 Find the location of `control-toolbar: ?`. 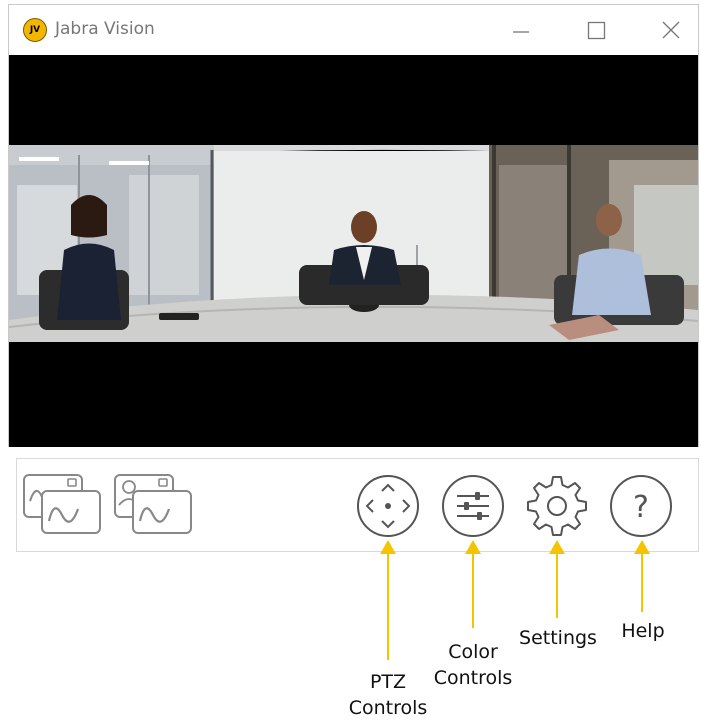

control-toolbar: ? is located at coordinates (357, 505).